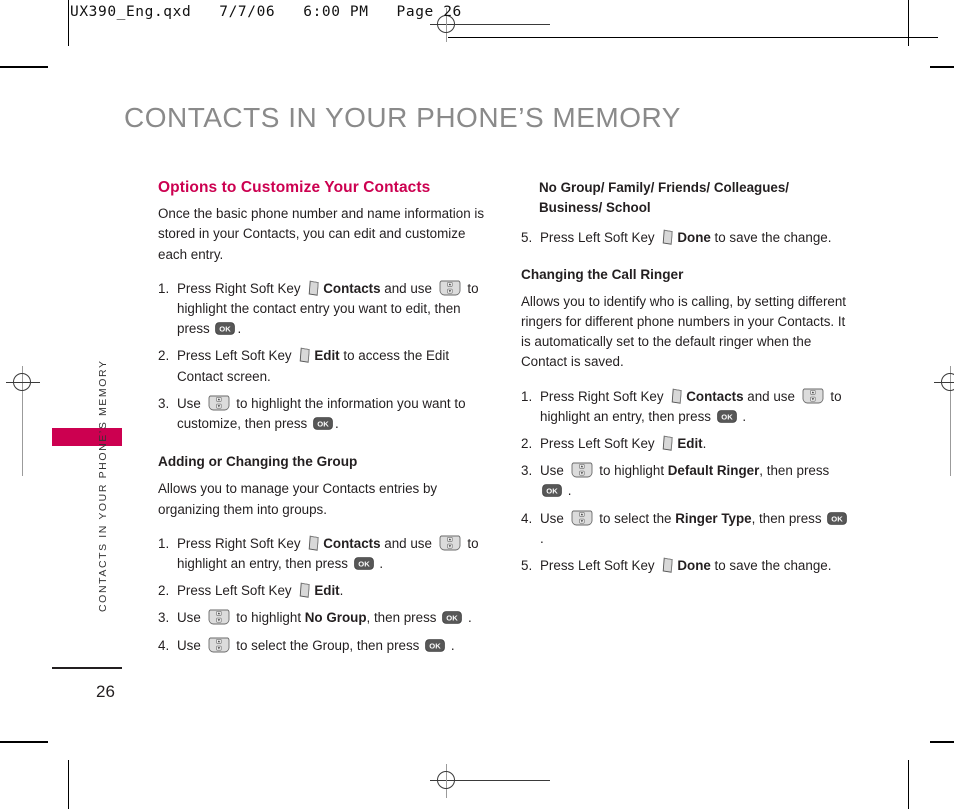  Describe the element at coordinates (602, 274) in the screenshot. I see `subsection-heading-ringer: Changing the Call Ringer` at that location.